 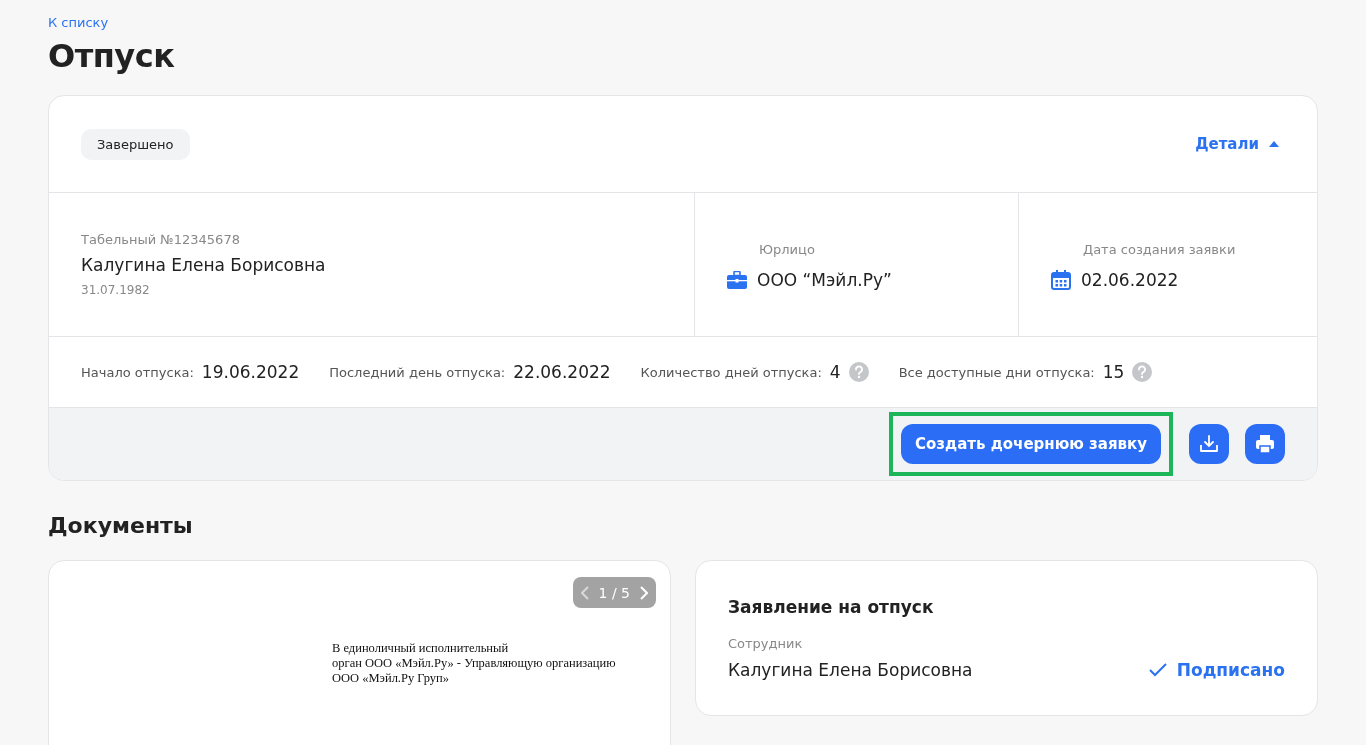 I want to click on signer-name: Калугина Елена Борисовна, so click(x=850, y=669).